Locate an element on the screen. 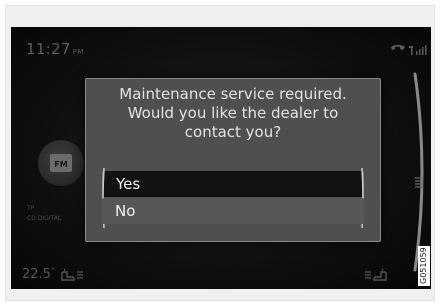  dialog-message-line1: Maintenance service required. is located at coordinates (233, 94).